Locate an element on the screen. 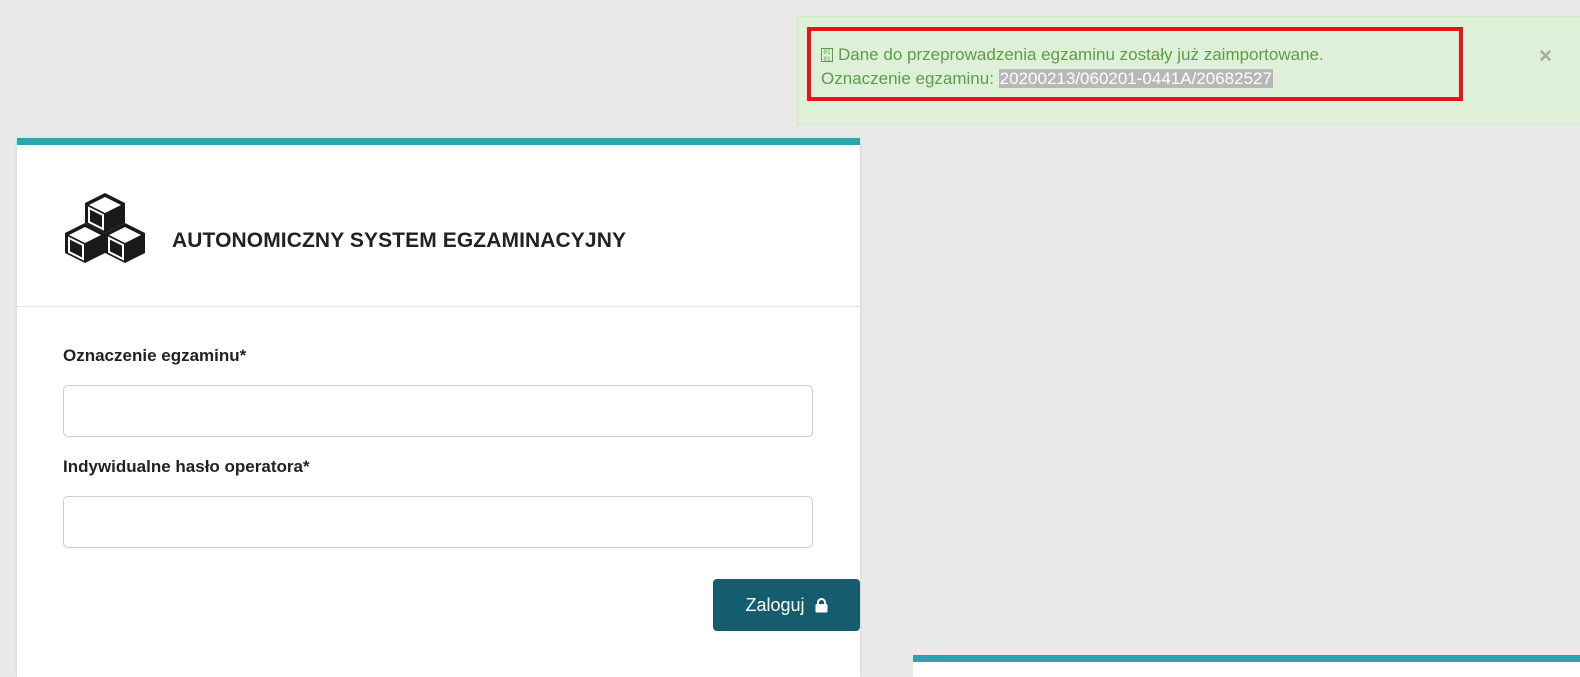  close-icon: × is located at coordinates (1545, 56).